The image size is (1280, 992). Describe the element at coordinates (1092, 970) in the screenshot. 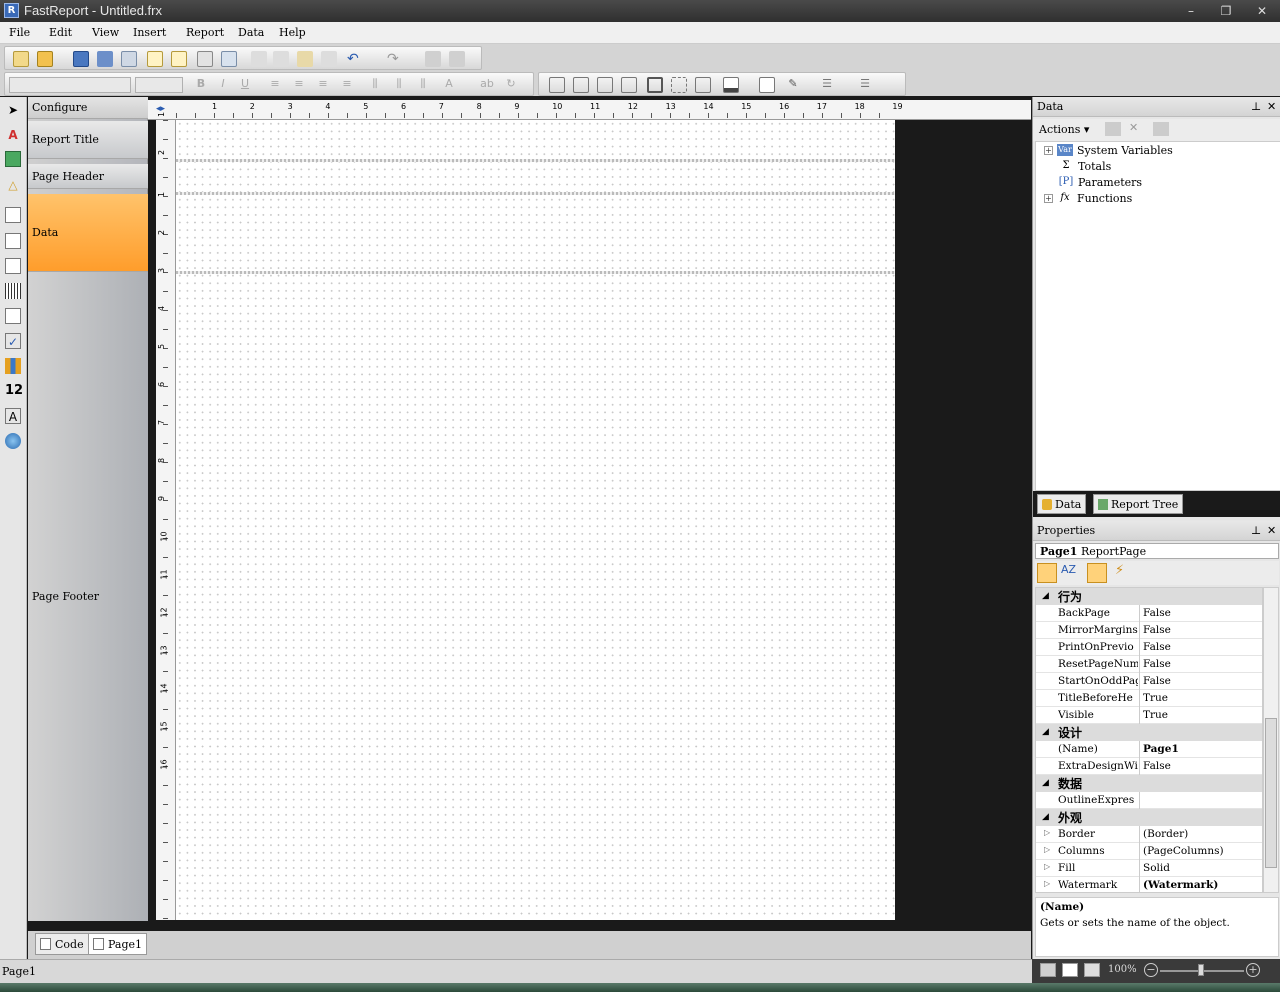

I see `page-view-icon` at that location.